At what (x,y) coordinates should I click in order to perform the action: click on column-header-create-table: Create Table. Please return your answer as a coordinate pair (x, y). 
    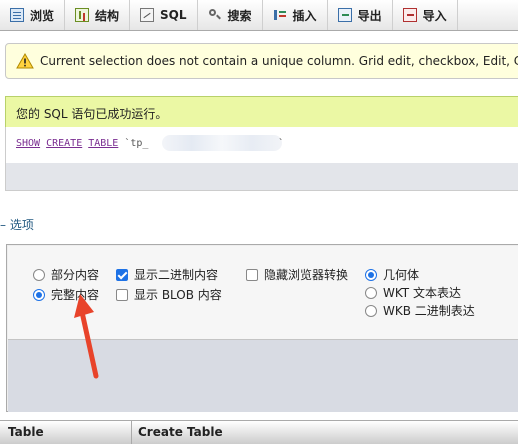
    Looking at the image, I should click on (180, 432).